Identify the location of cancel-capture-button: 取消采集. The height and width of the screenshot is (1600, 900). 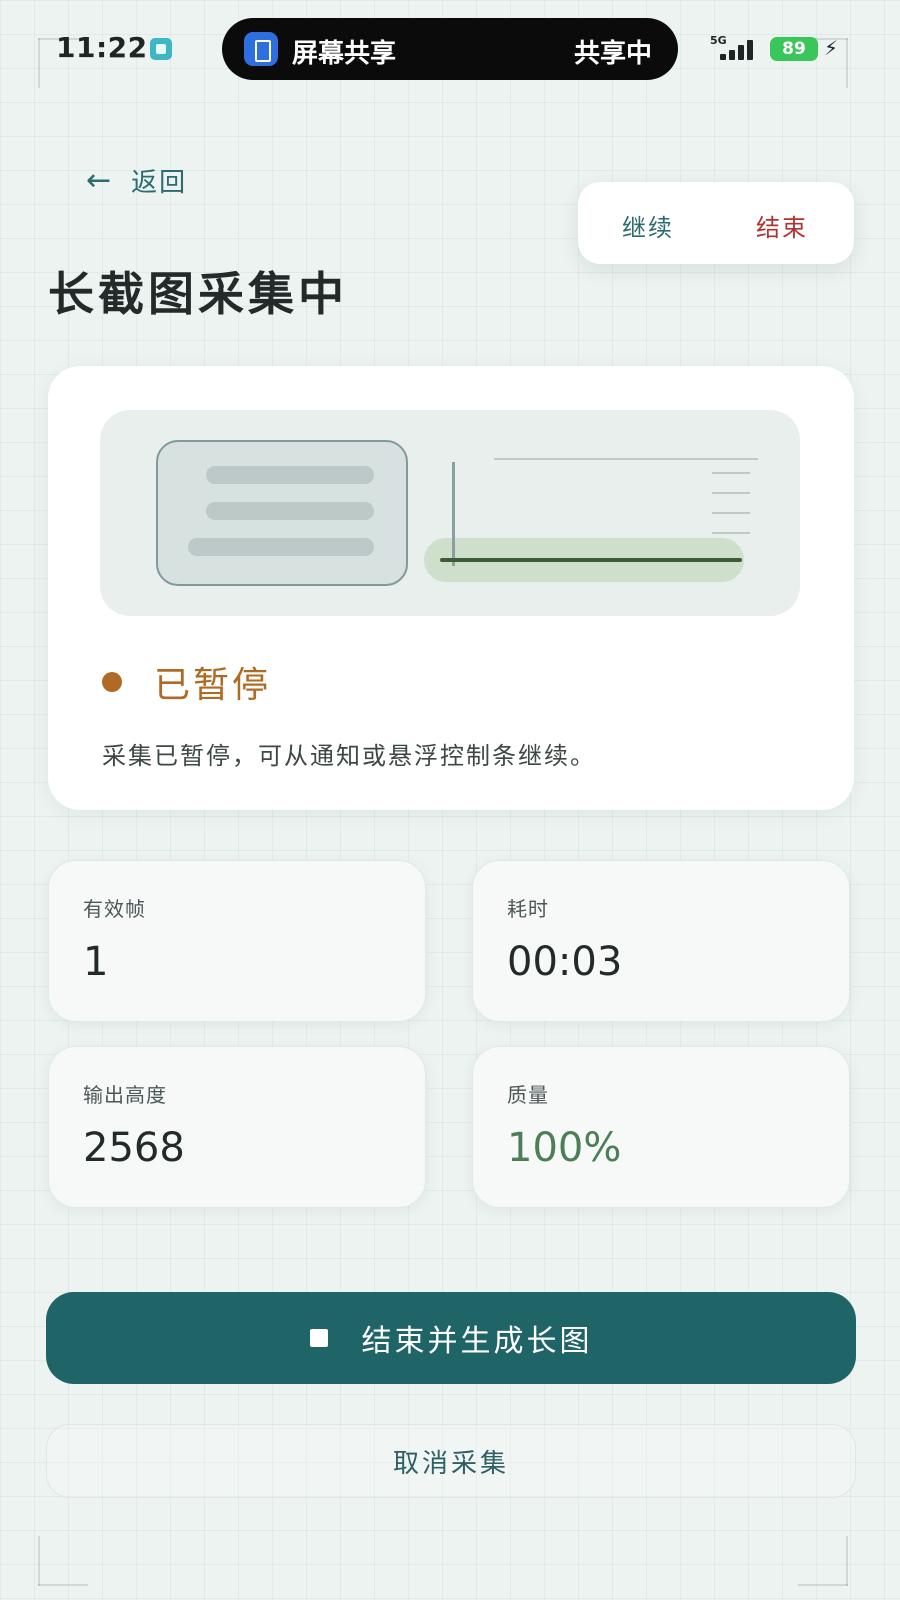
(451, 1461).